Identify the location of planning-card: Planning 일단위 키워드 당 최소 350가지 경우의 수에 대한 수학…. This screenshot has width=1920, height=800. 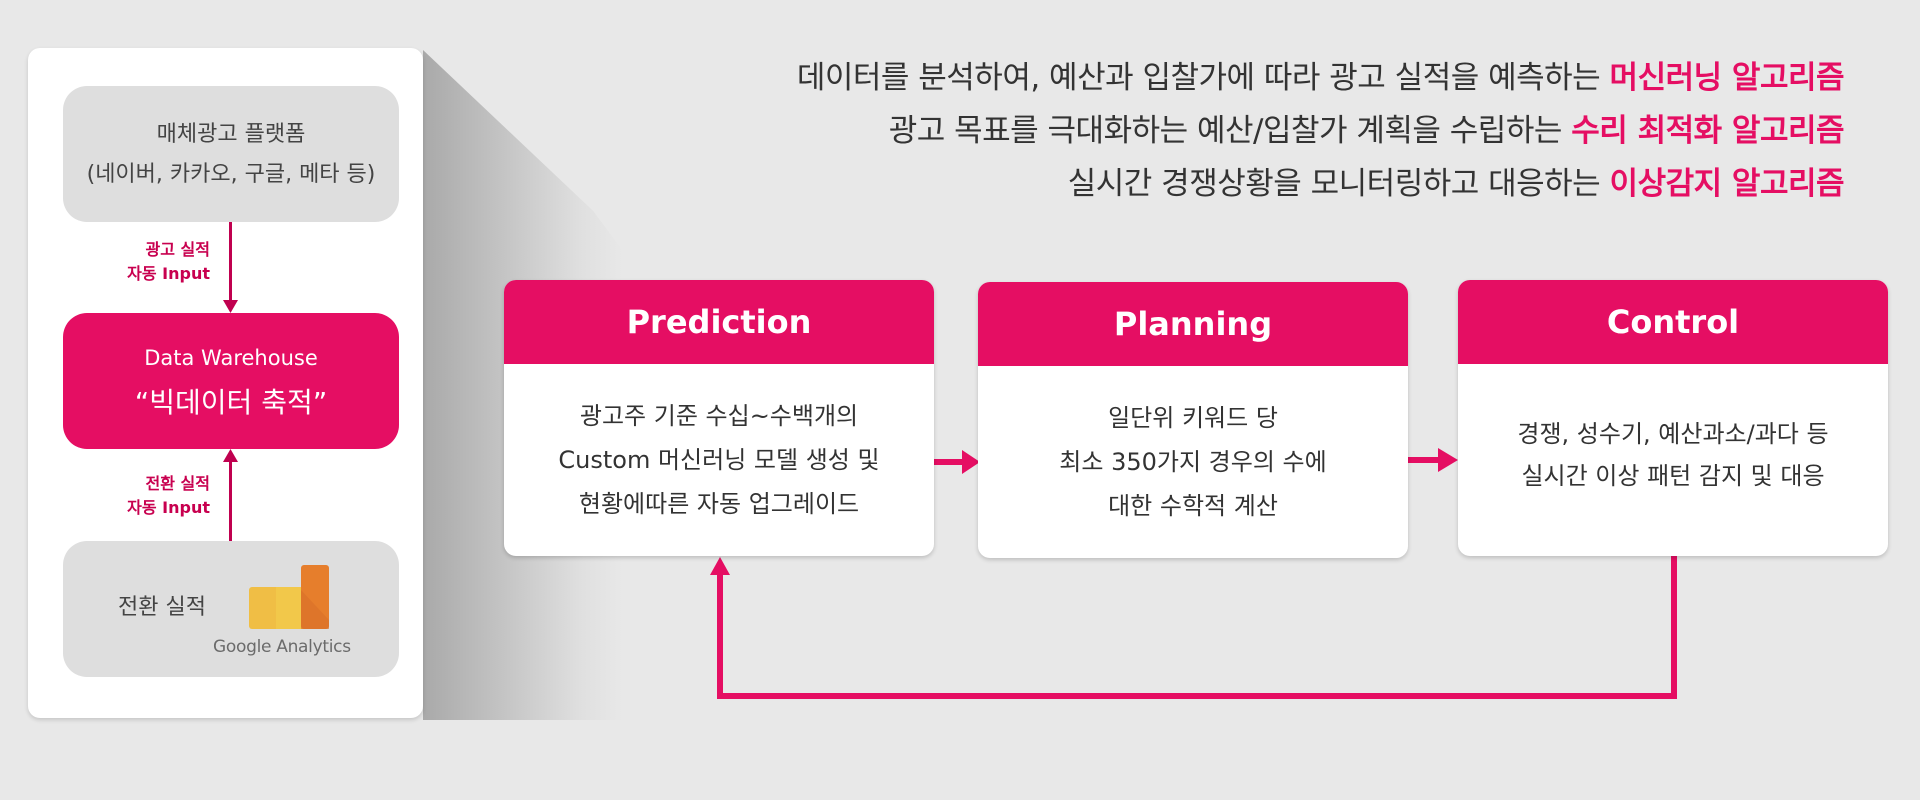
(1193, 420).